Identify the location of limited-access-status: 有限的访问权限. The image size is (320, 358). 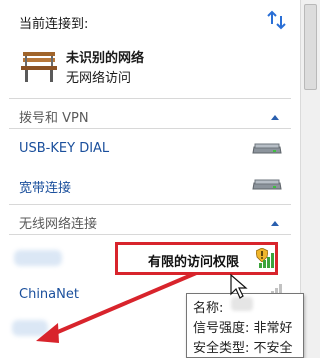
(194, 262).